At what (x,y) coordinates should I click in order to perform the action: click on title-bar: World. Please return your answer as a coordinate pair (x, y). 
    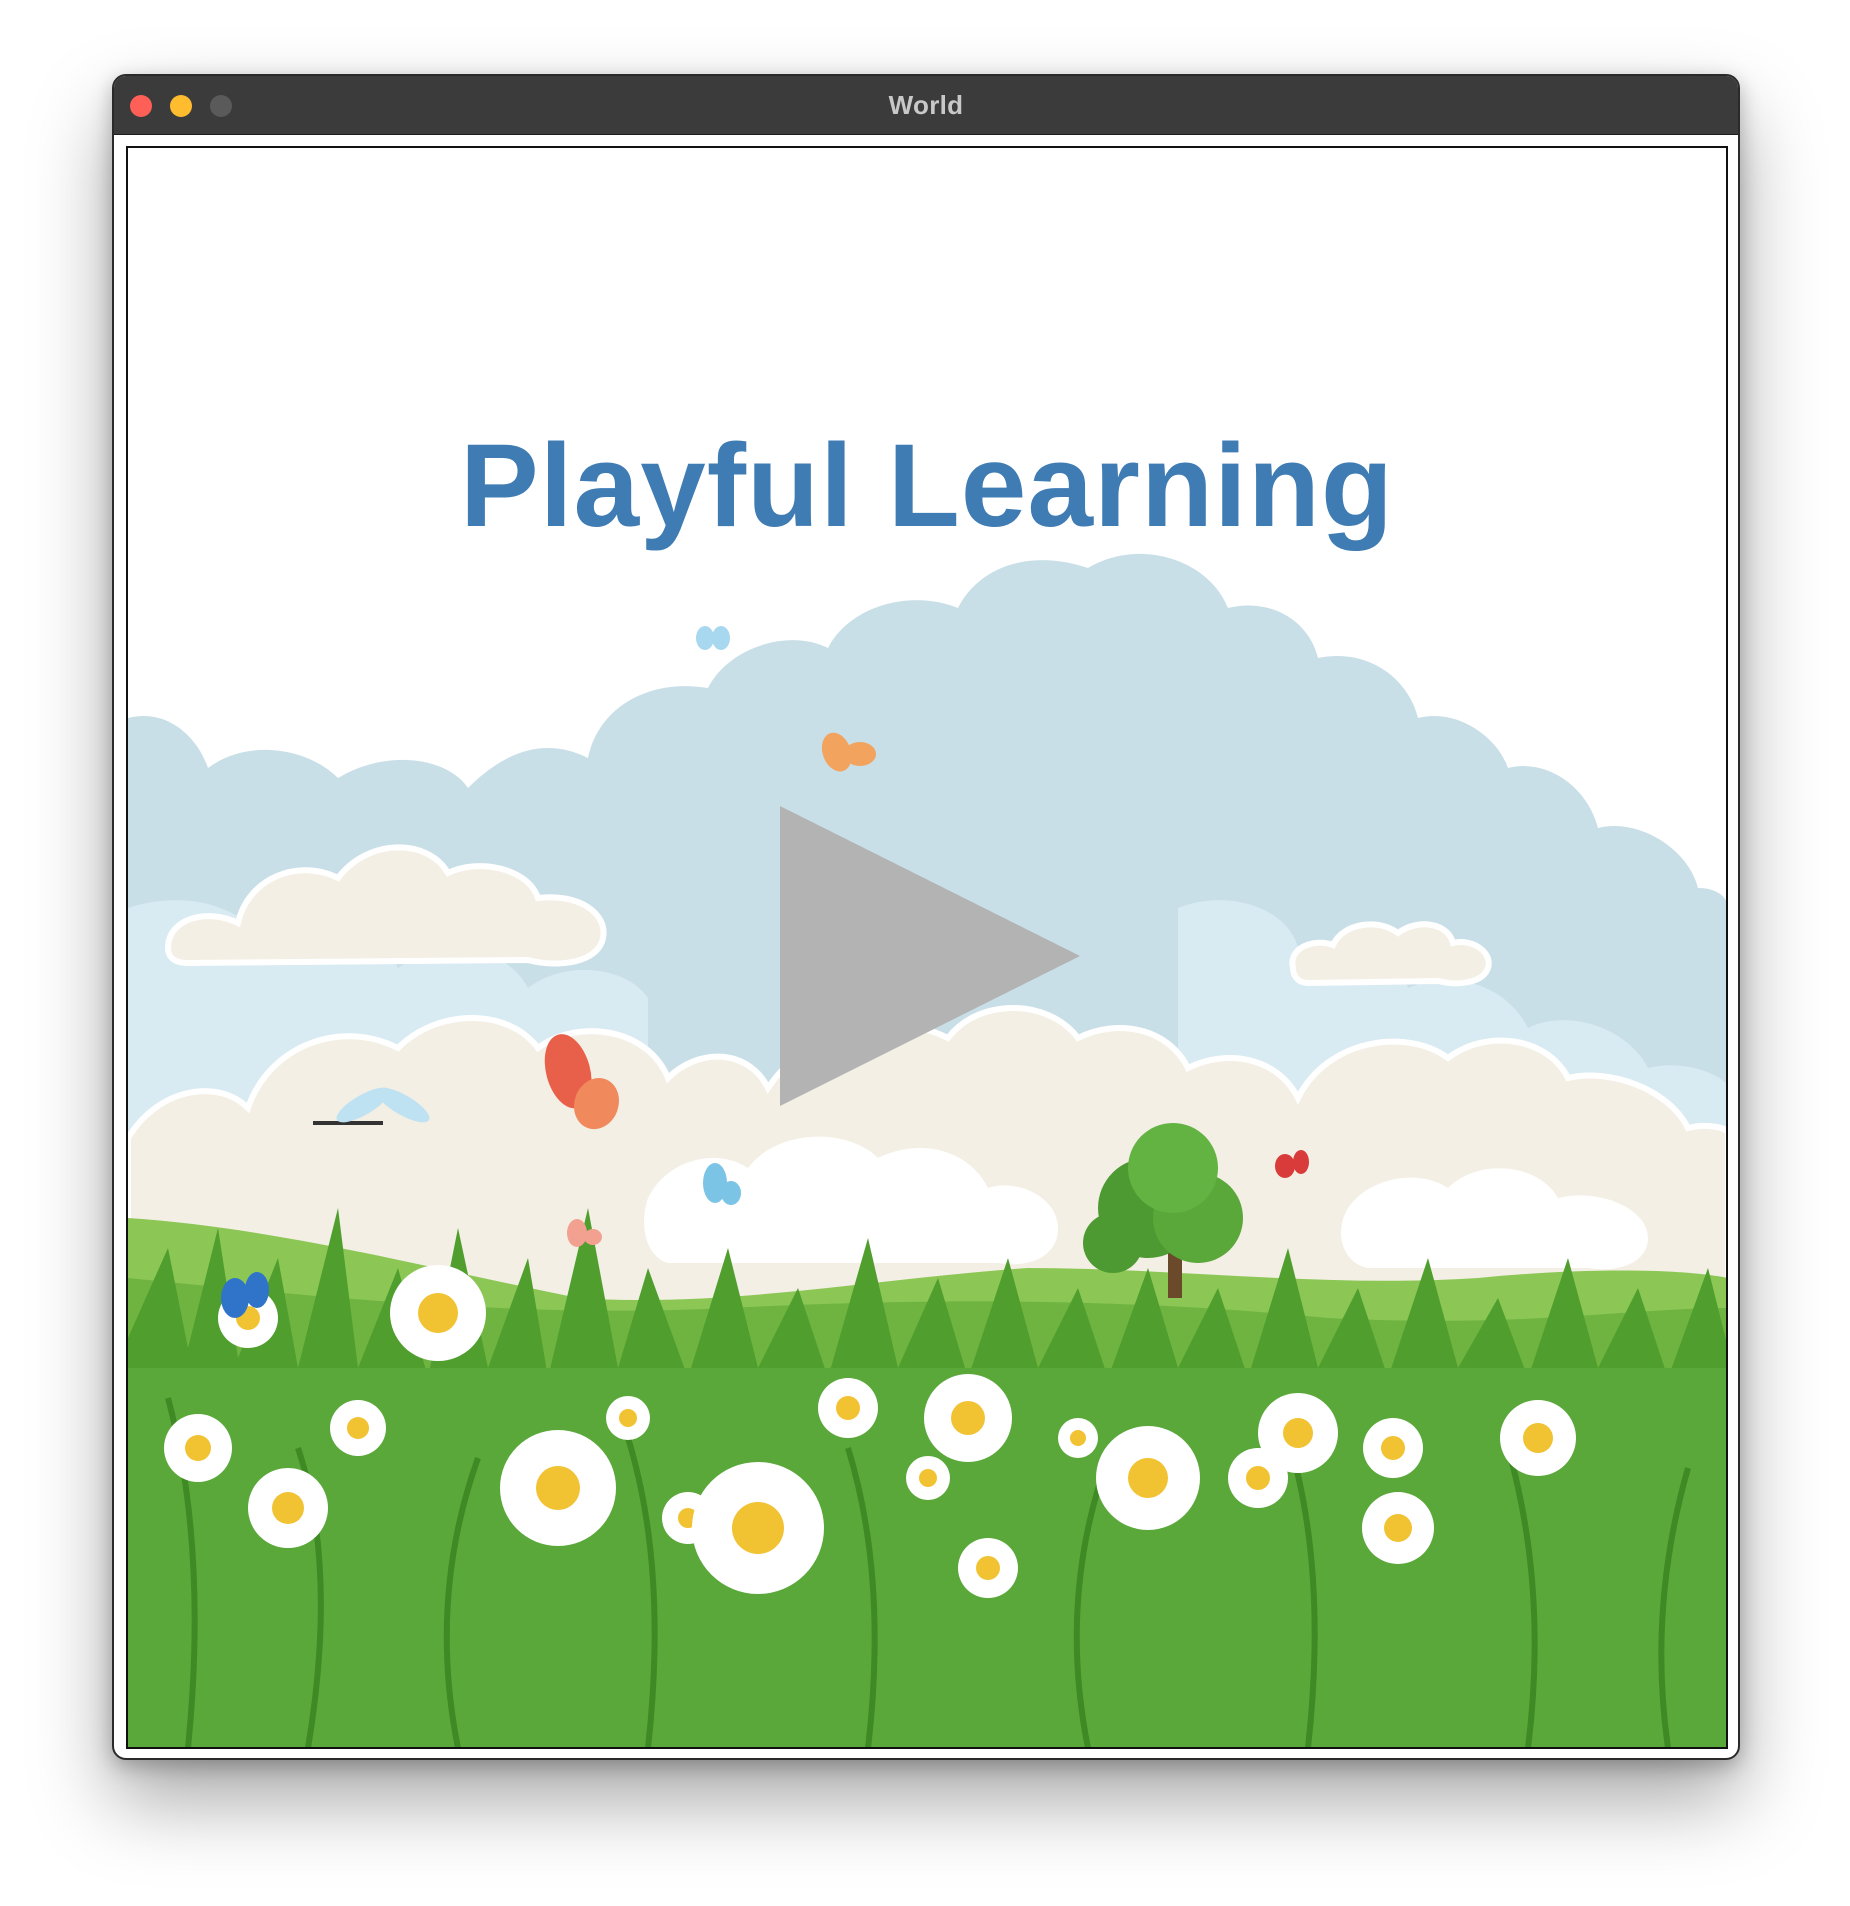
    Looking at the image, I should click on (926, 105).